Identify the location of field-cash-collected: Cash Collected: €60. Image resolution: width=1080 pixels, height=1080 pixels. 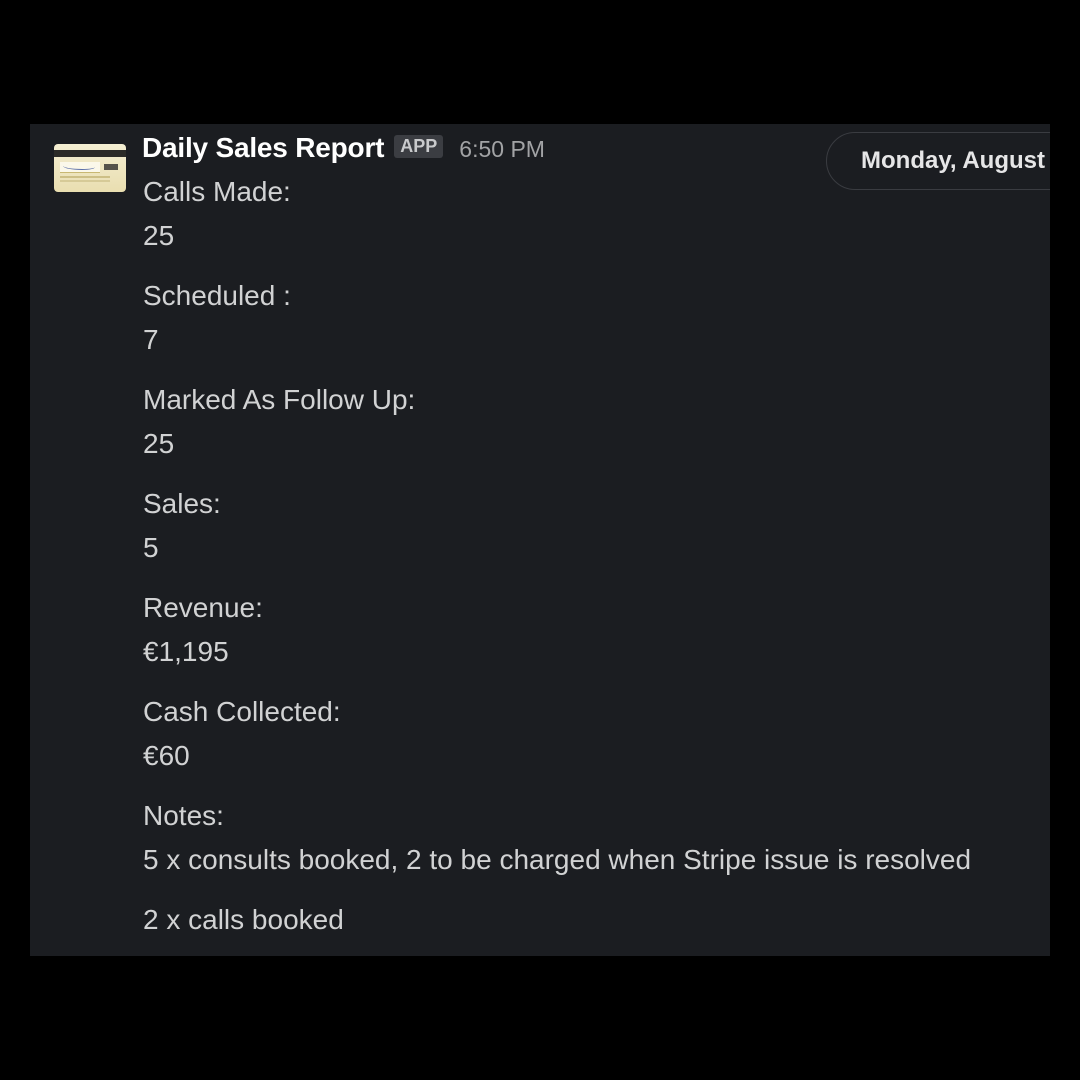
(588, 734).